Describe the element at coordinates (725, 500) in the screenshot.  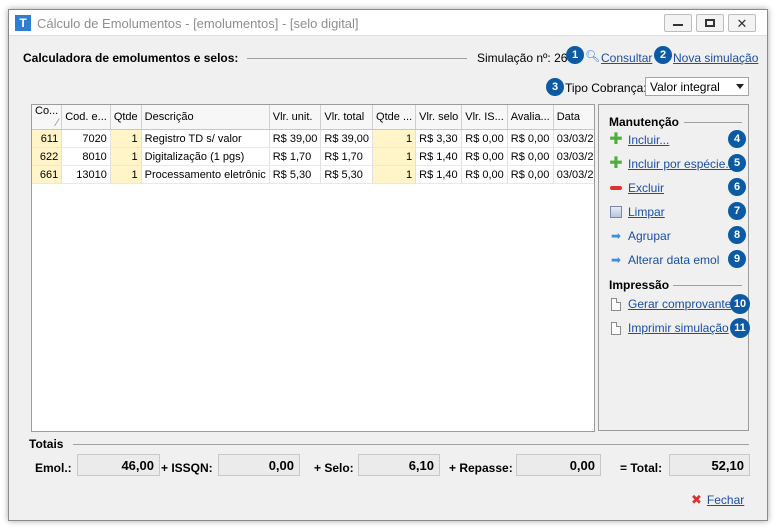
I see `fechar-link: Fechar` at that location.